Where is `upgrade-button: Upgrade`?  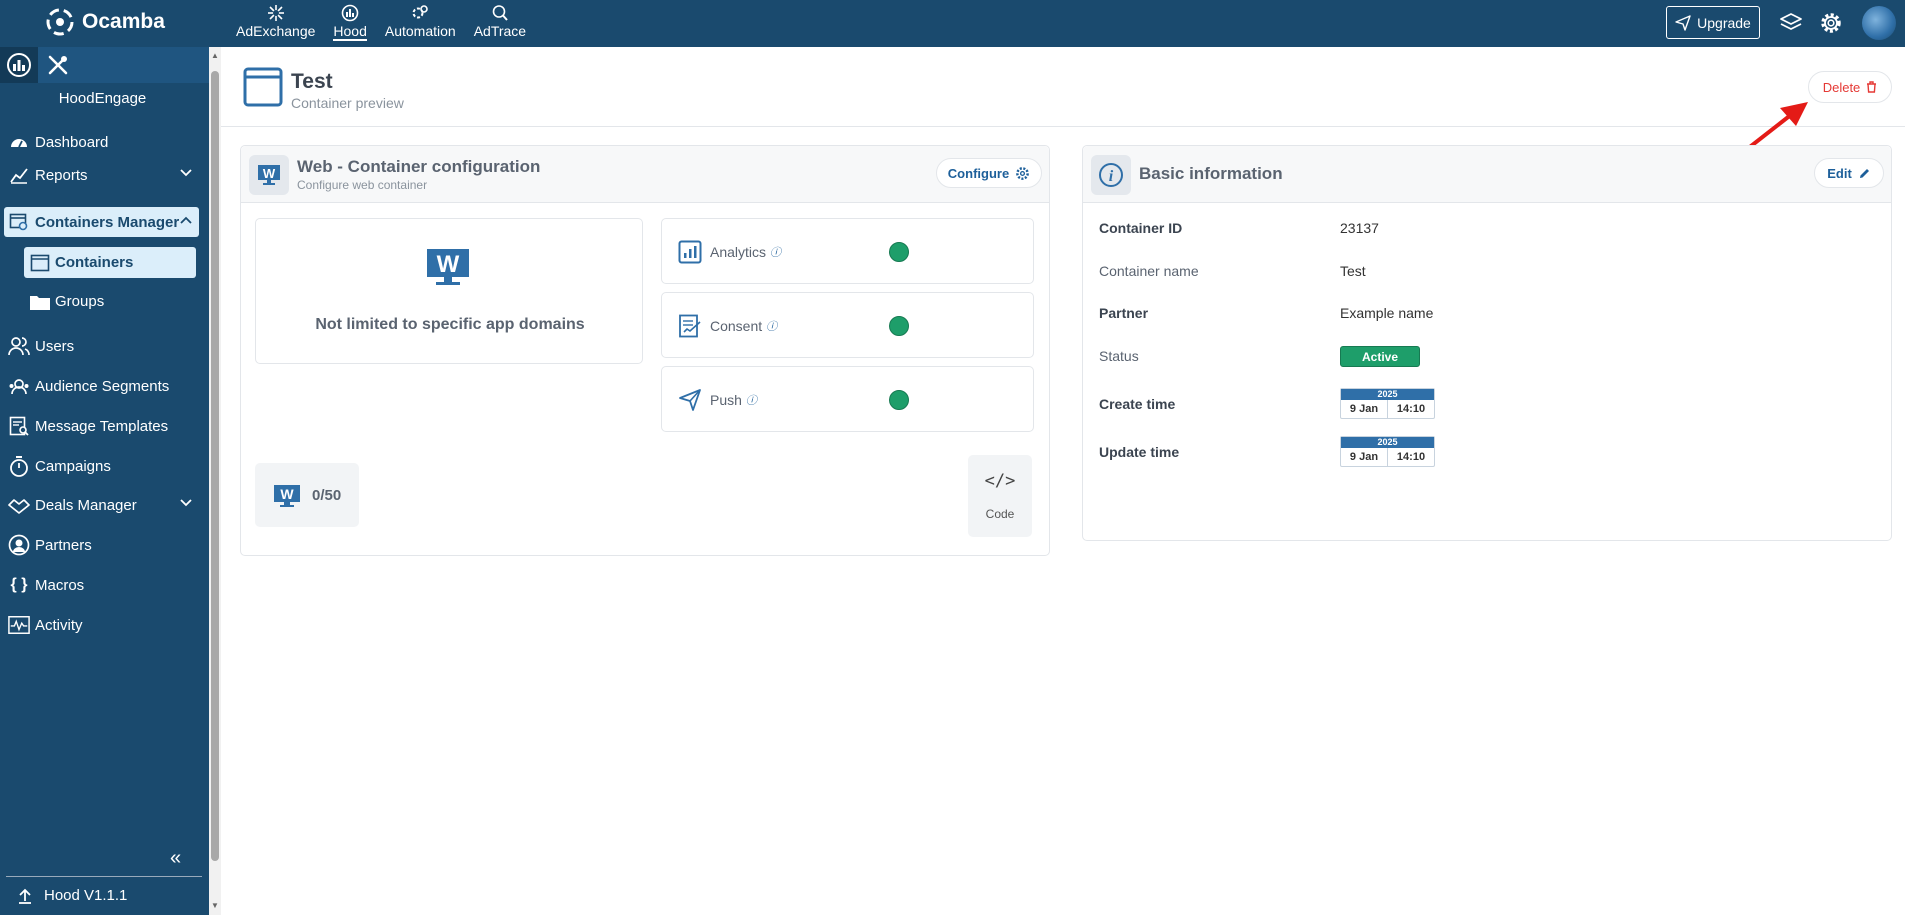
upgrade-button: Upgrade is located at coordinates (1713, 22).